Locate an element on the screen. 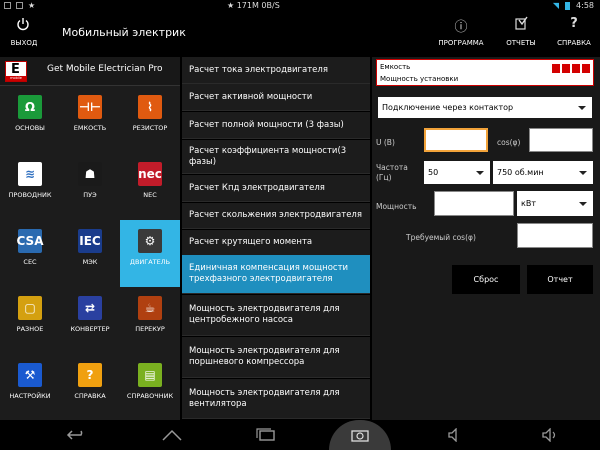  screenshot-button is located at coordinates (360, 435).